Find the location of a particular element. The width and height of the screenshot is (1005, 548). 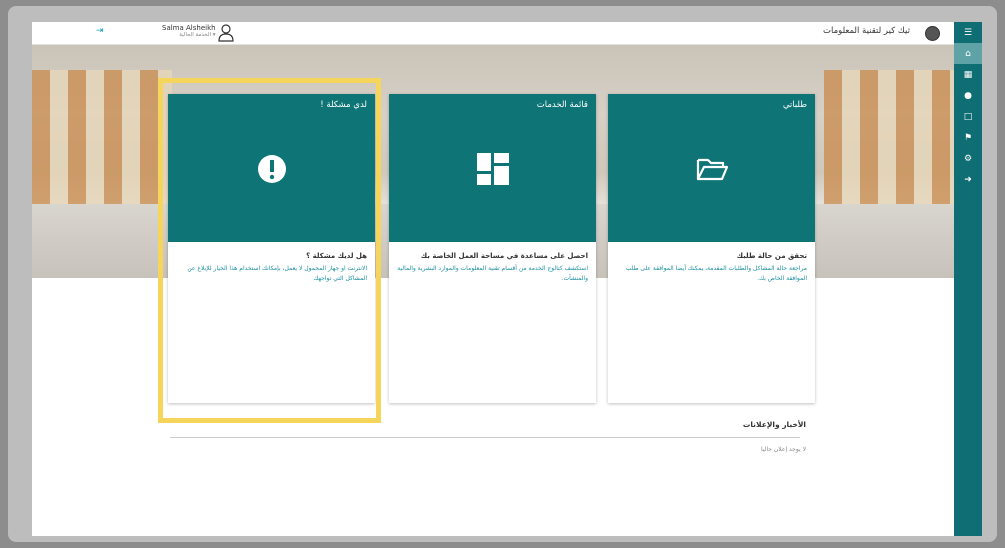

user-role: الخدمة الحالية ▾ is located at coordinates (189, 35).